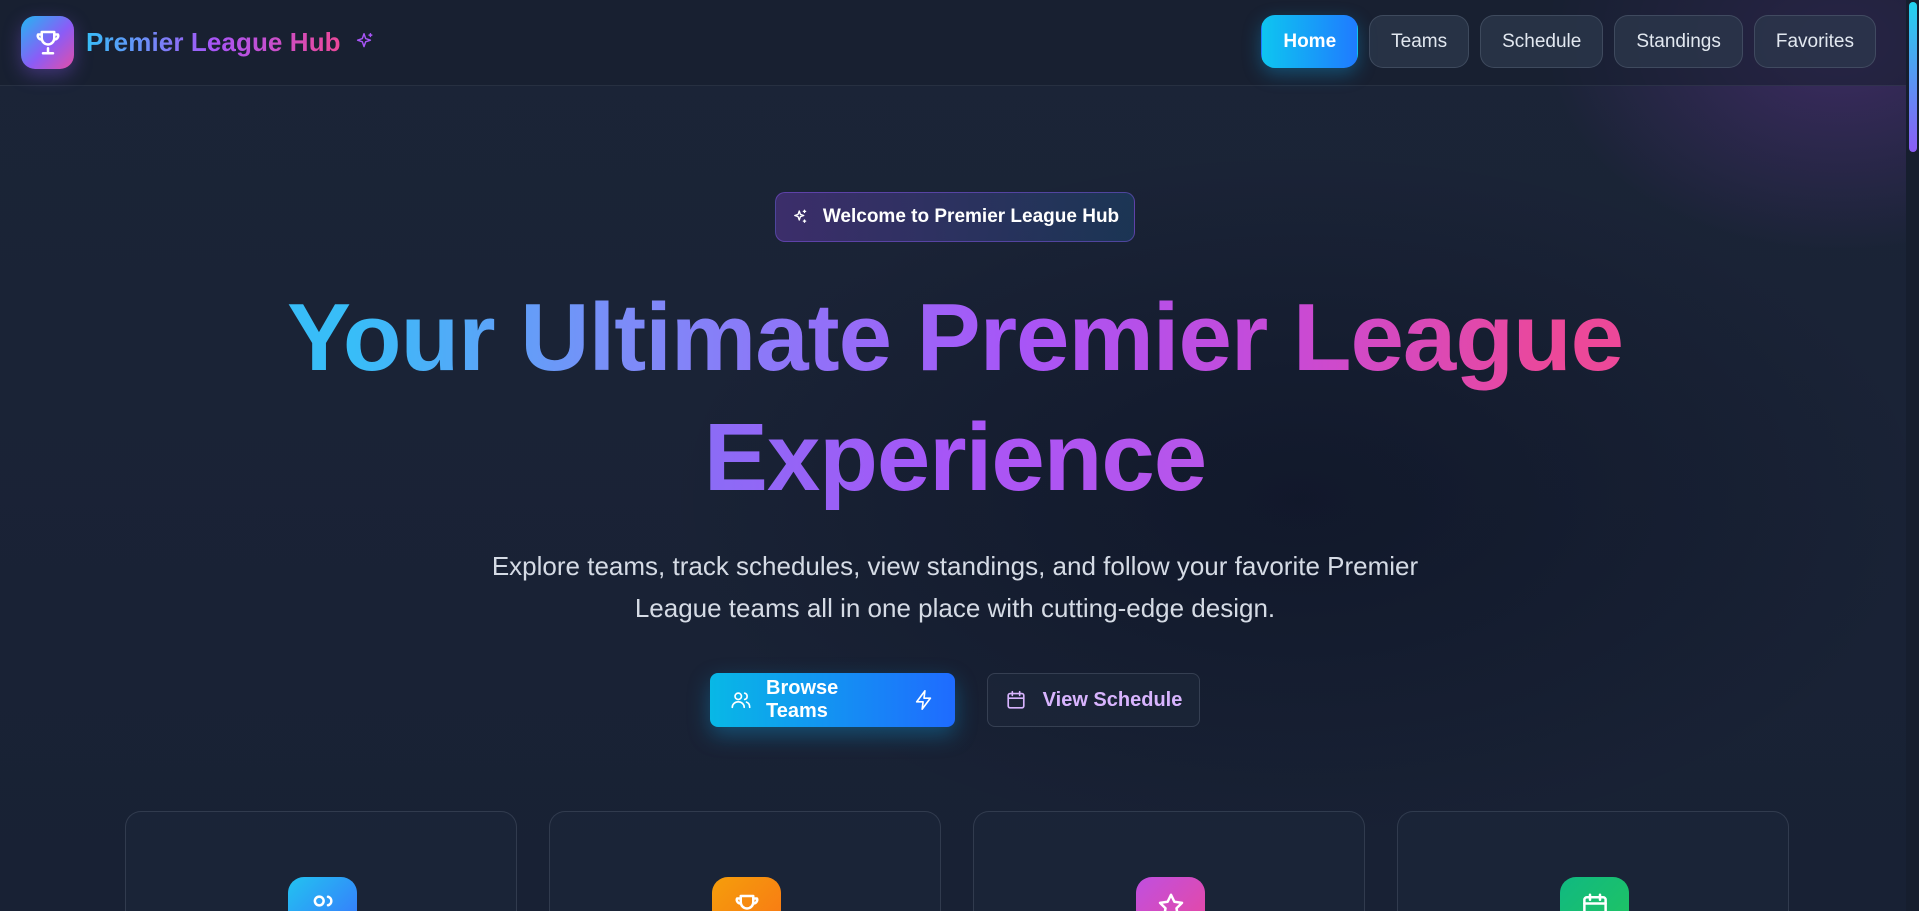 The height and width of the screenshot is (911, 1919). What do you see at coordinates (321, 861) in the screenshot?
I see `feature-card-teams` at bounding box center [321, 861].